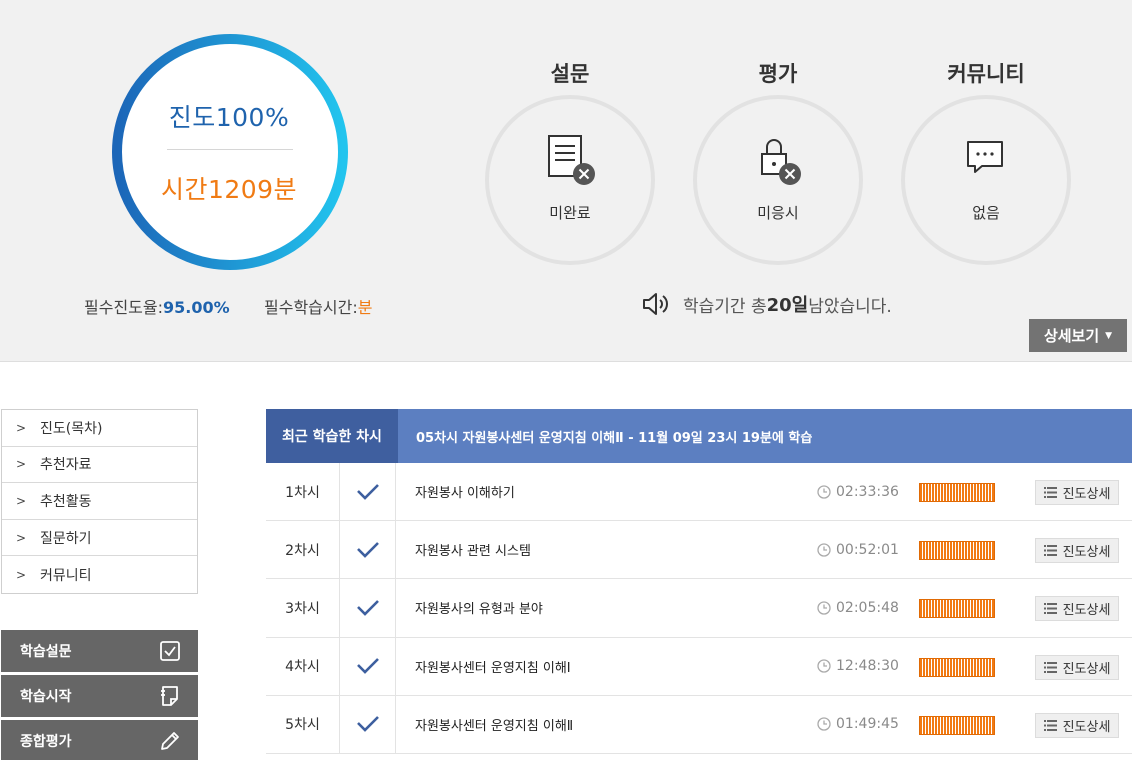 This screenshot has height=760, width=1132. I want to click on side-menu-label: 추천자료, so click(66, 465).